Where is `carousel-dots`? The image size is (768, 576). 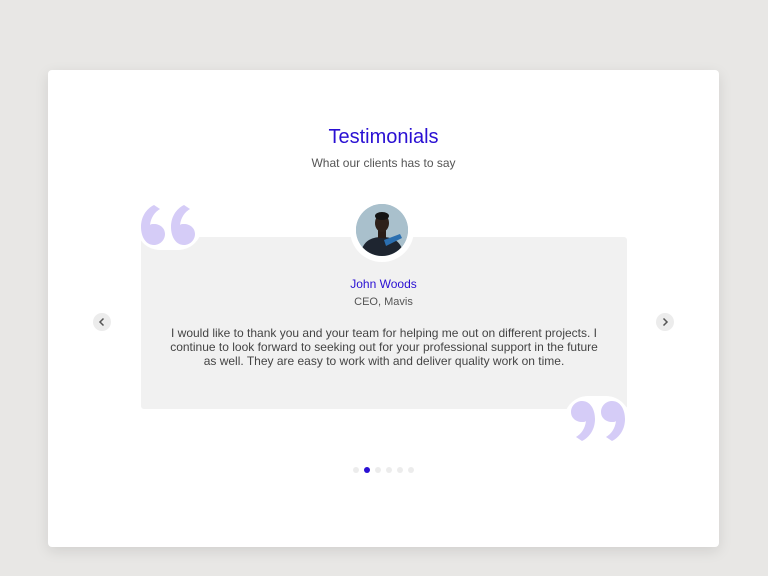 carousel-dots is located at coordinates (383, 470).